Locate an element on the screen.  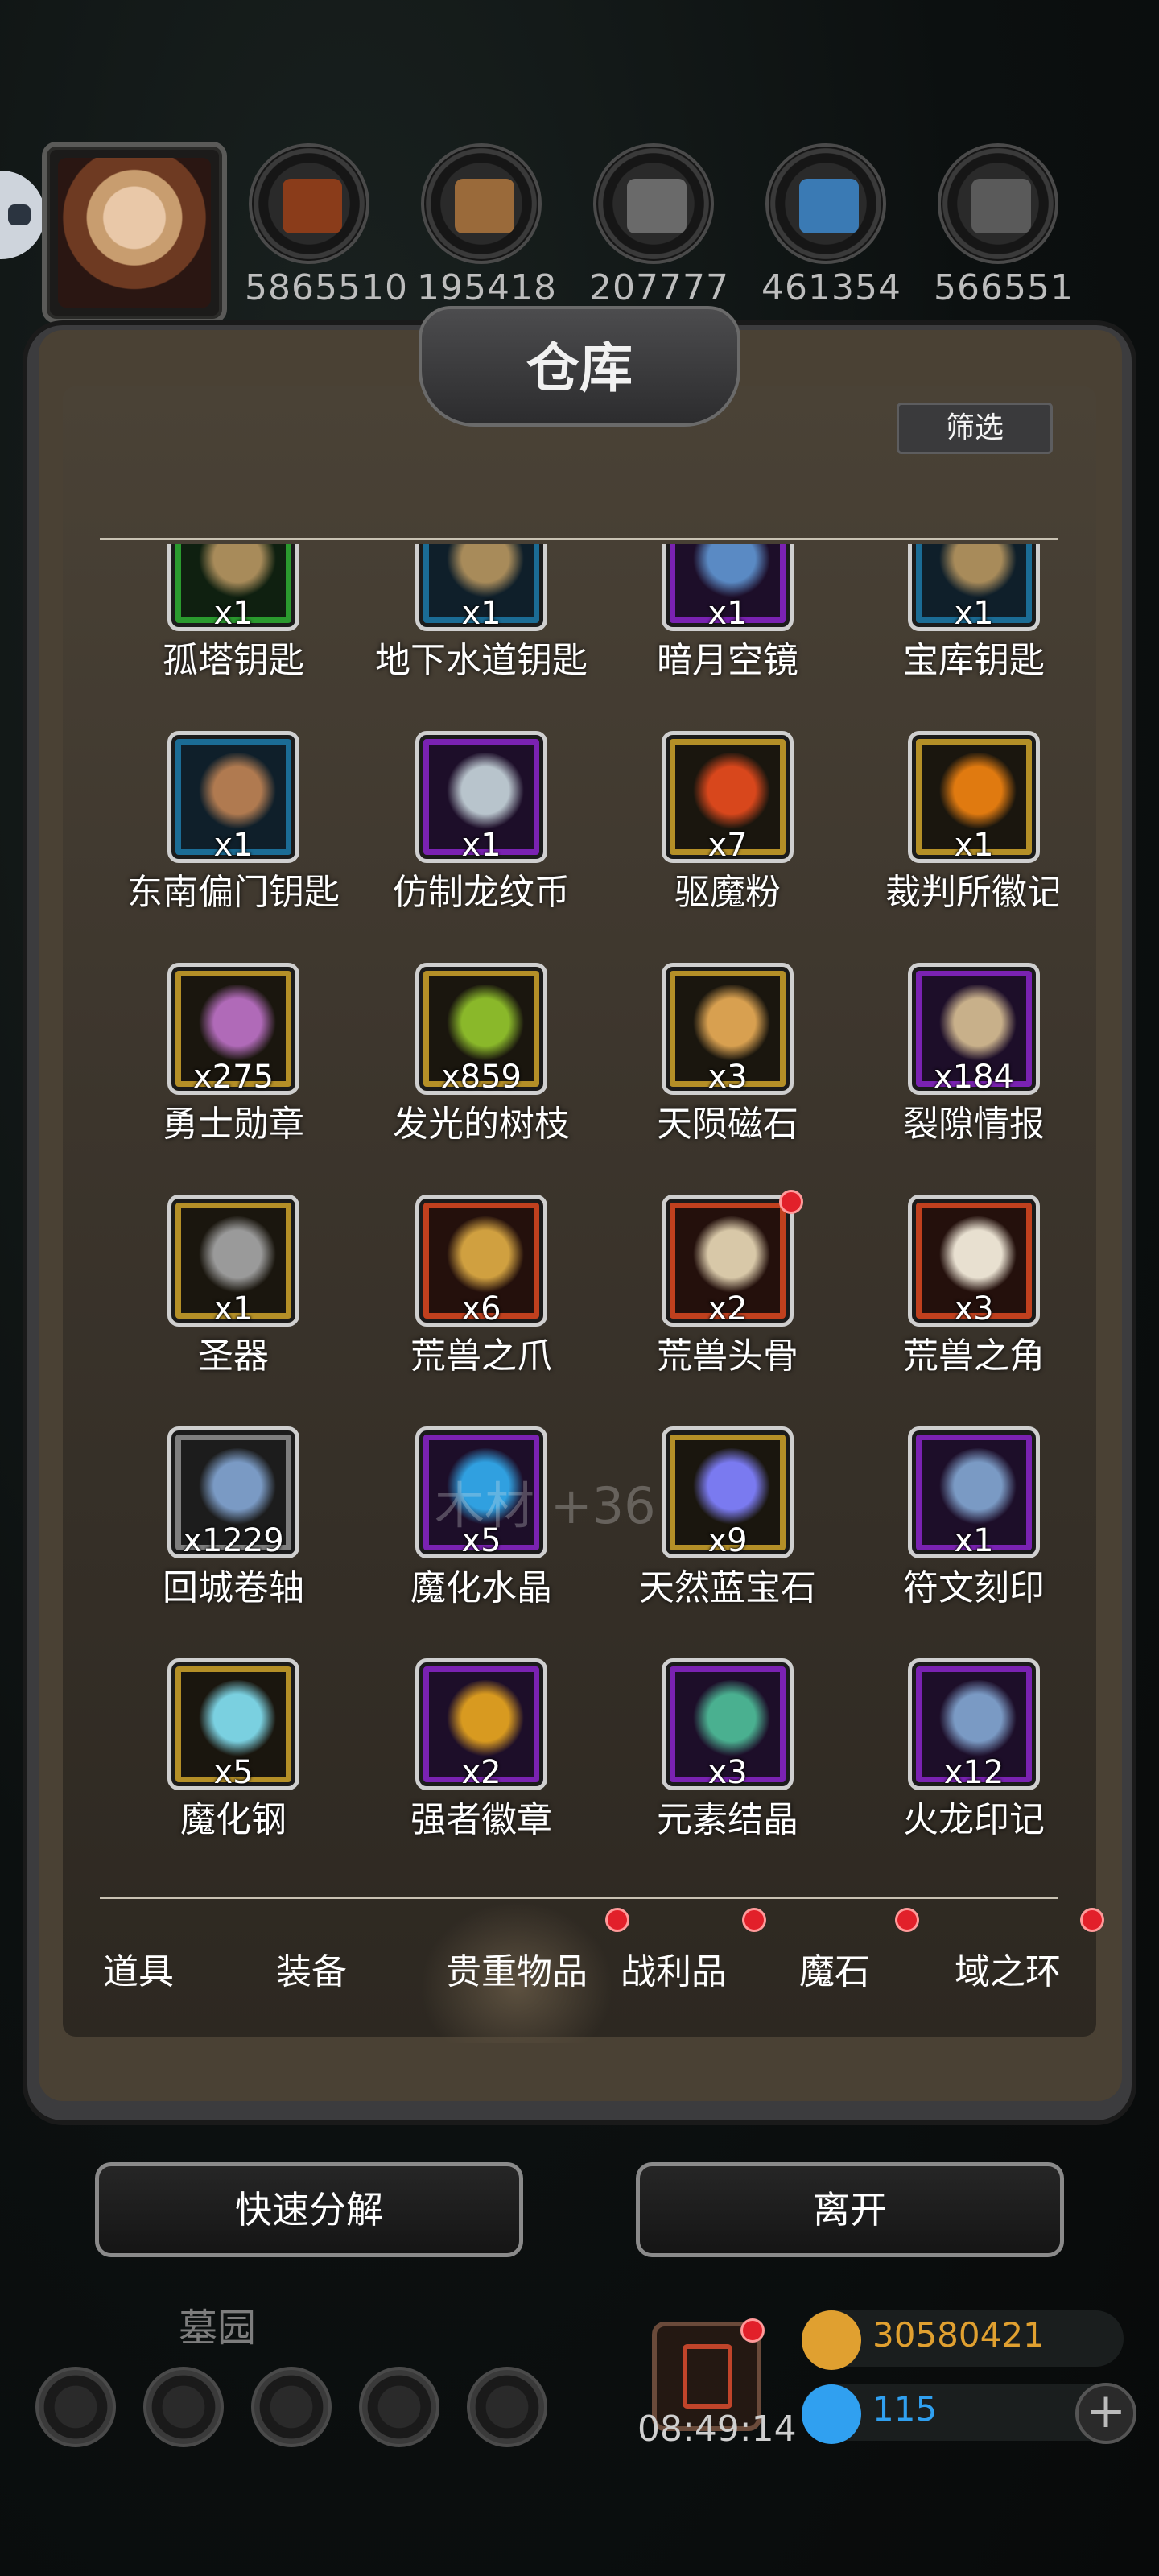
tab-5: 域之环 is located at coordinates (1015, 1972).